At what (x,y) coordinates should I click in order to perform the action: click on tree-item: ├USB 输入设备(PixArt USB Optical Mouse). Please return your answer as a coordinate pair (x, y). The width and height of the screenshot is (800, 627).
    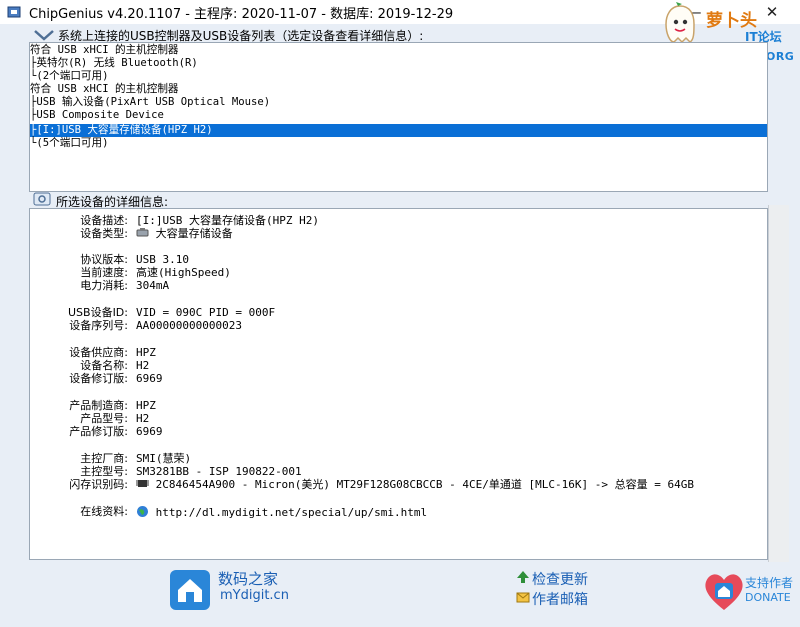
    Looking at the image, I should click on (150, 102).